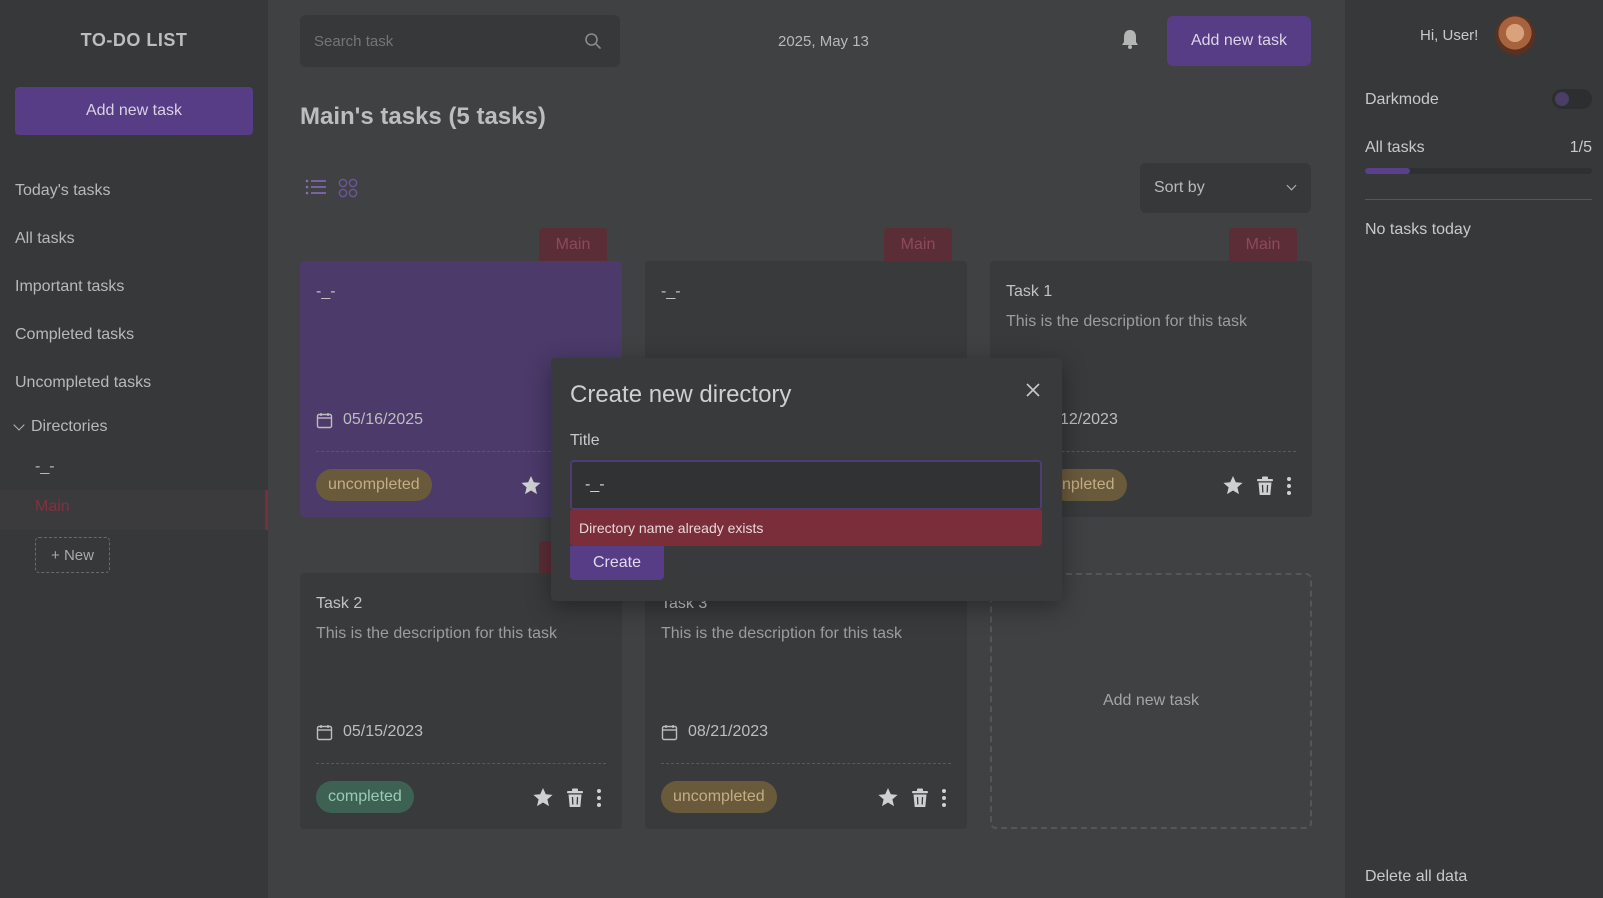  I want to click on directory-title-input, so click(806, 485).